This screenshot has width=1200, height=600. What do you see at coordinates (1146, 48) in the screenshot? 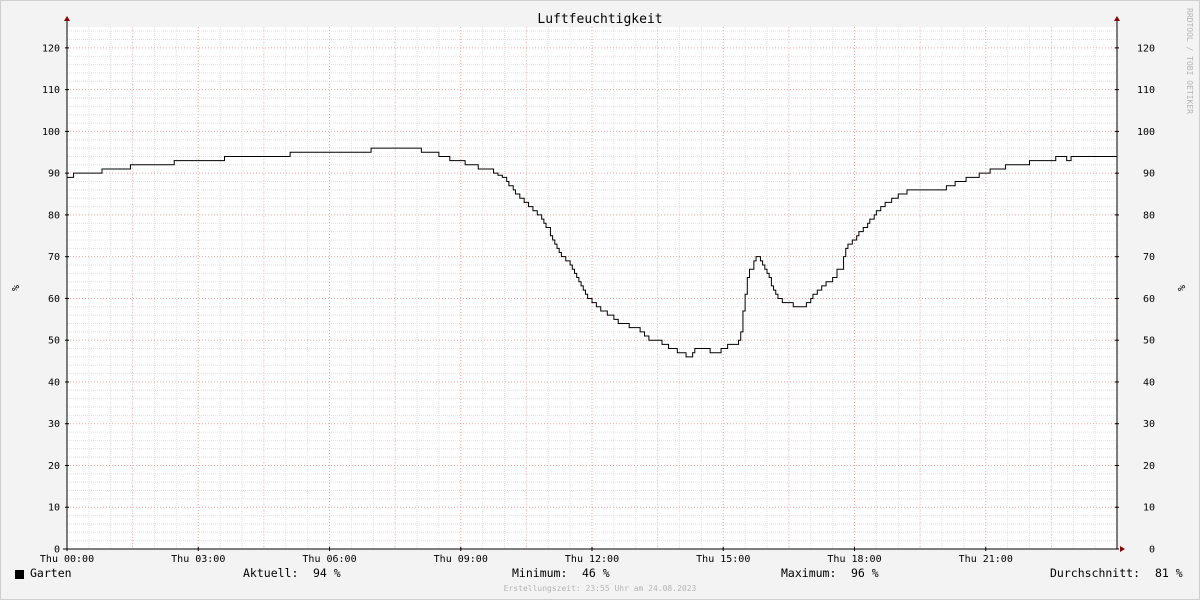
I see `y-tick-label-right: 120` at bounding box center [1146, 48].